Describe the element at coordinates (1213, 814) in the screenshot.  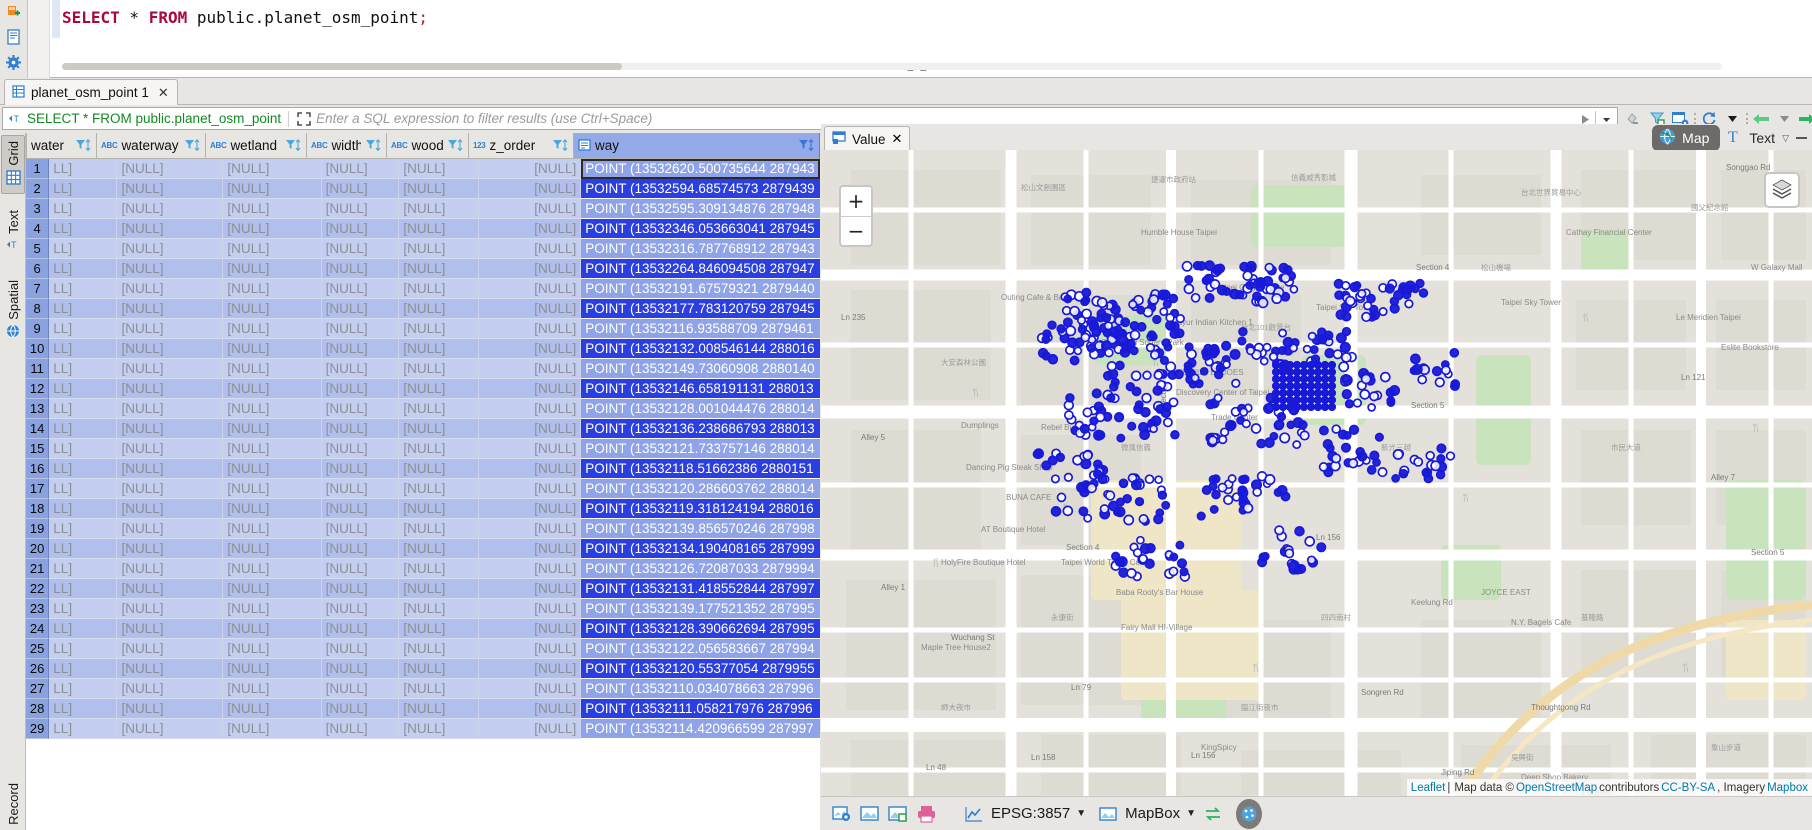
I see `swap-arrows-icon` at that location.